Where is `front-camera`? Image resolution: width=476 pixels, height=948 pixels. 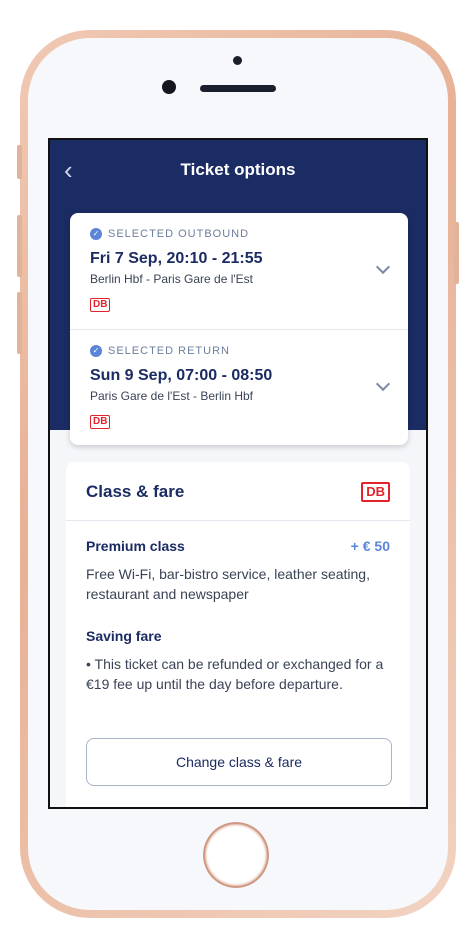 front-camera is located at coordinates (169, 87).